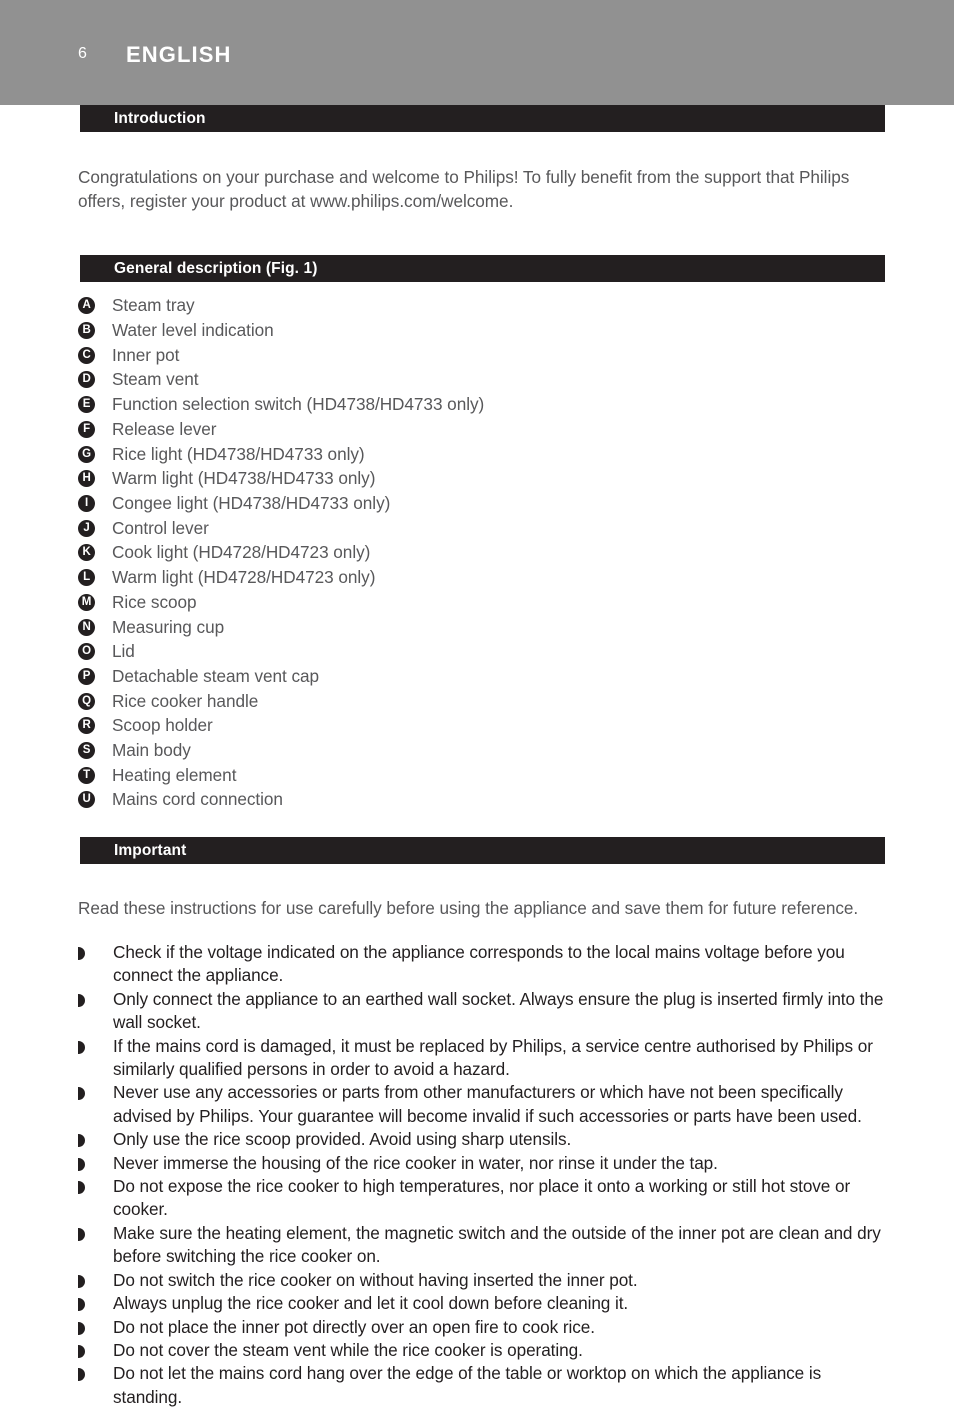 This screenshot has width=954, height=1409. Describe the element at coordinates (86, 331) in the screenshot. I see `letter-badge-icon: B` at that location.